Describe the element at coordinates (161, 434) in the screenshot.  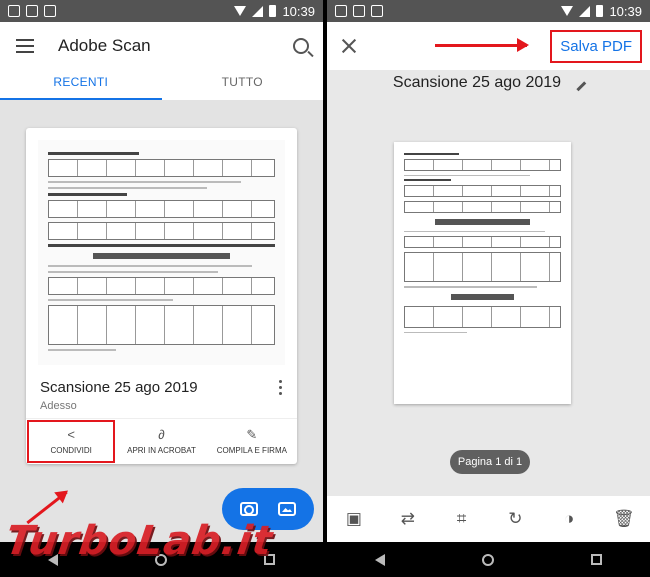
I see `acrobat-icon: ∂` at that location.